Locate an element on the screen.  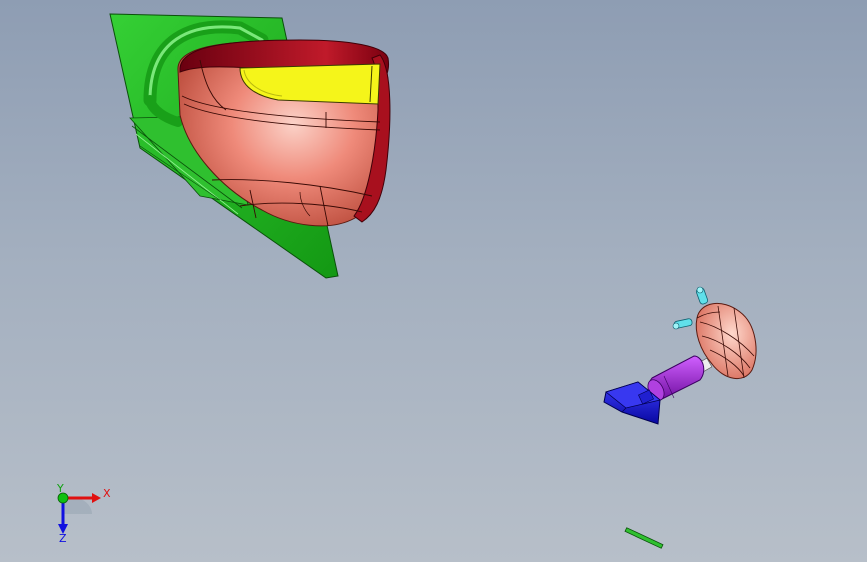
x-axis-label: X is located at coordinates (107, 493).